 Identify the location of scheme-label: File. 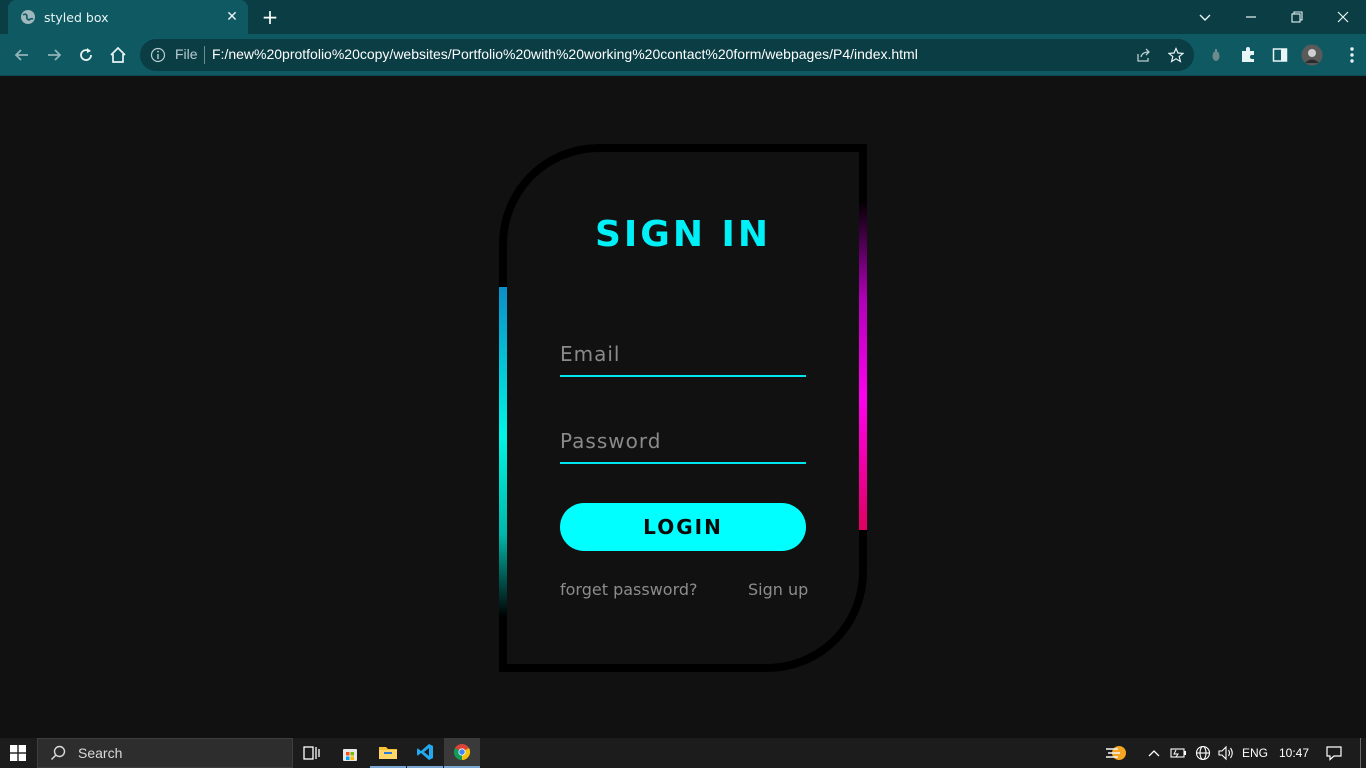
(186, 54).